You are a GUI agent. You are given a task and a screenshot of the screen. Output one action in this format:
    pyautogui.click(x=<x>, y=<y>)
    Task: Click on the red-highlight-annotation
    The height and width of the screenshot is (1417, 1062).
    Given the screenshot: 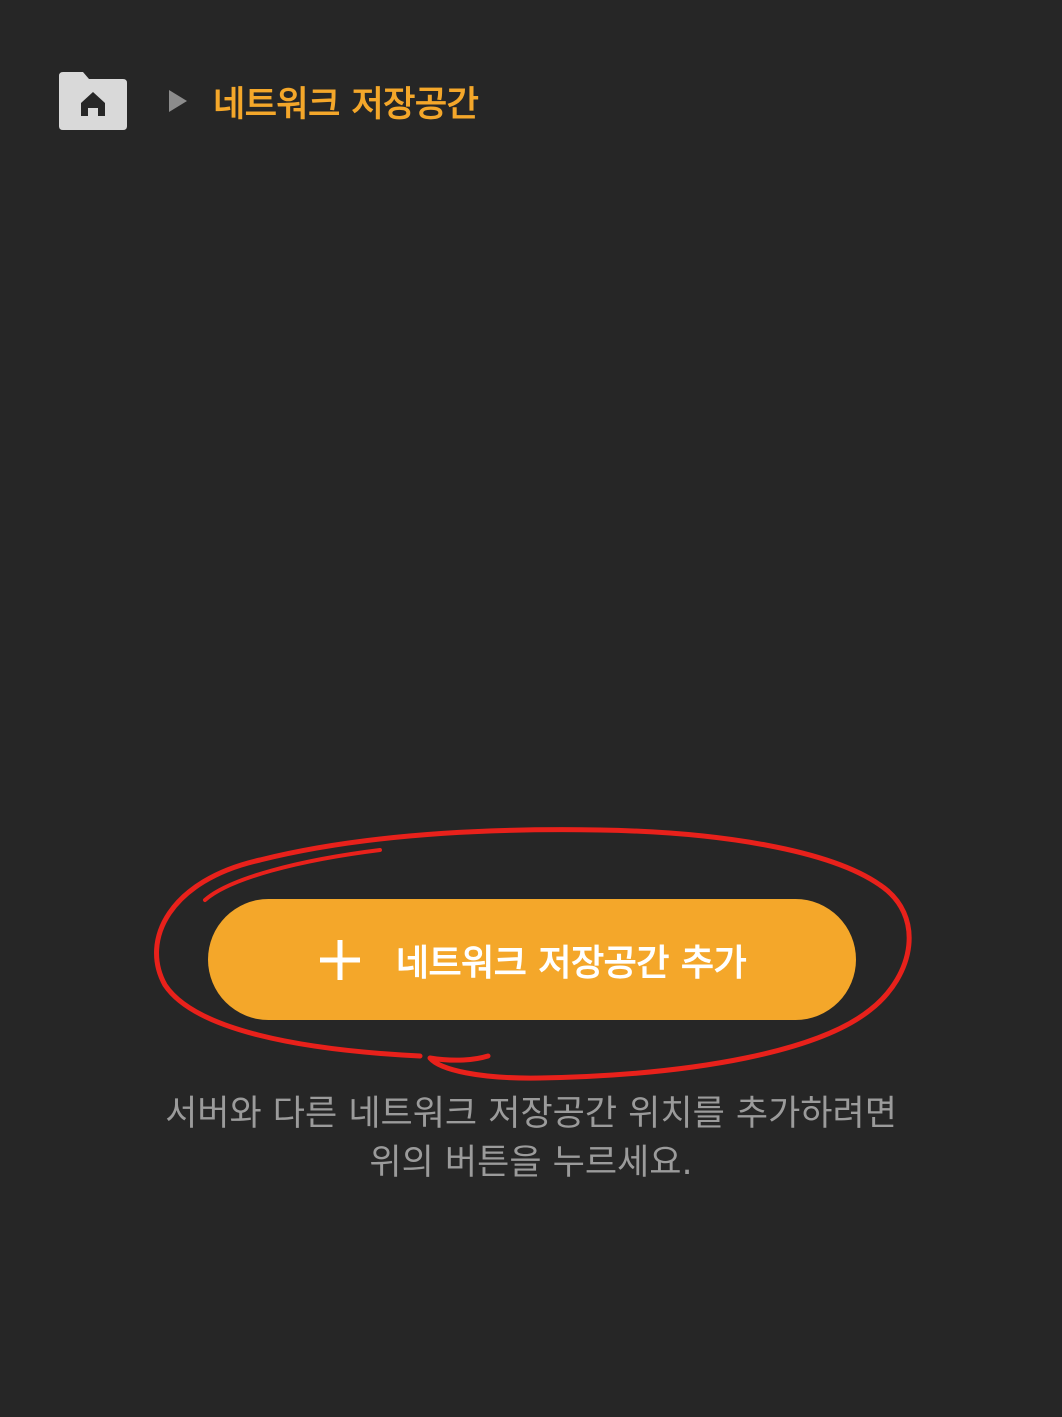 What is the action you would take?
    pyautogui.click(x=533, y=954)
    